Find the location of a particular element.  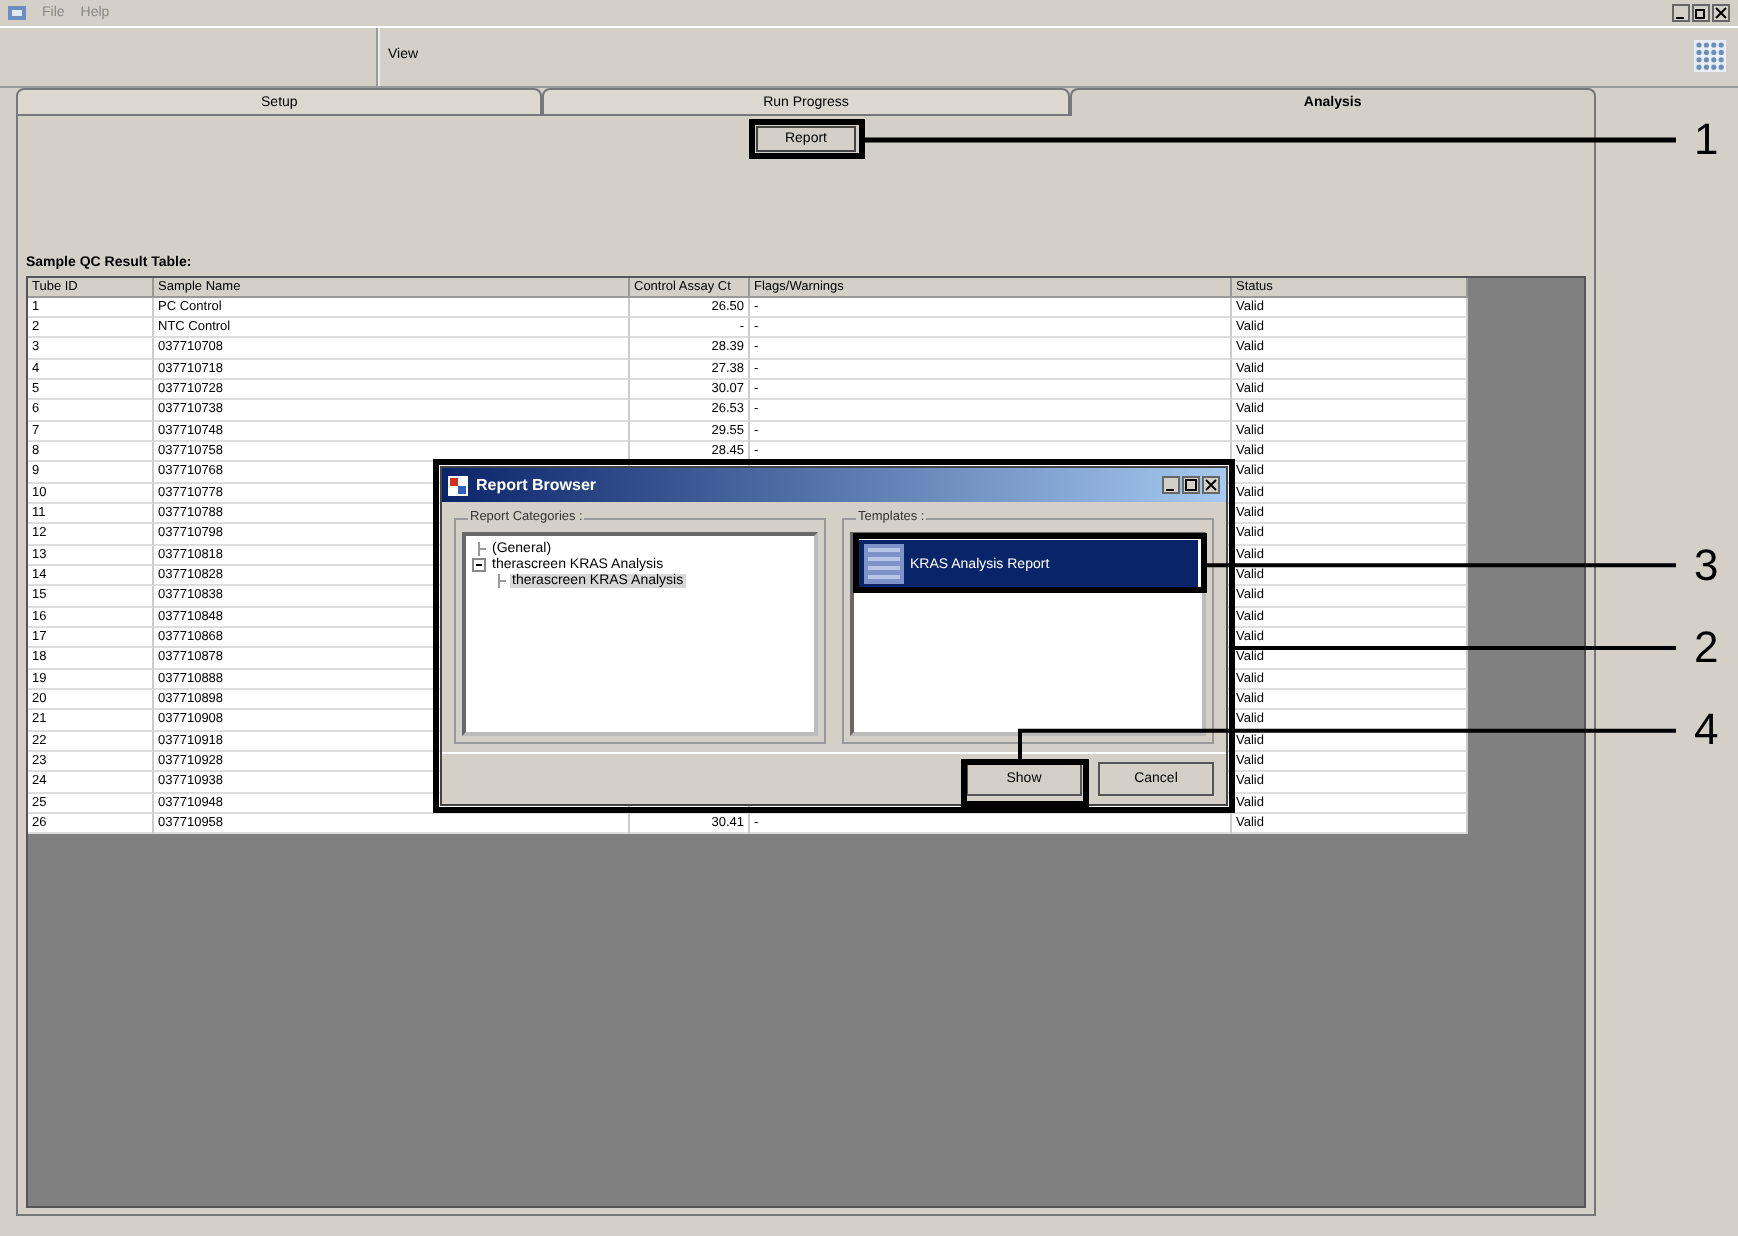

callout-number: 1 is located at coordinates (1706, 140).